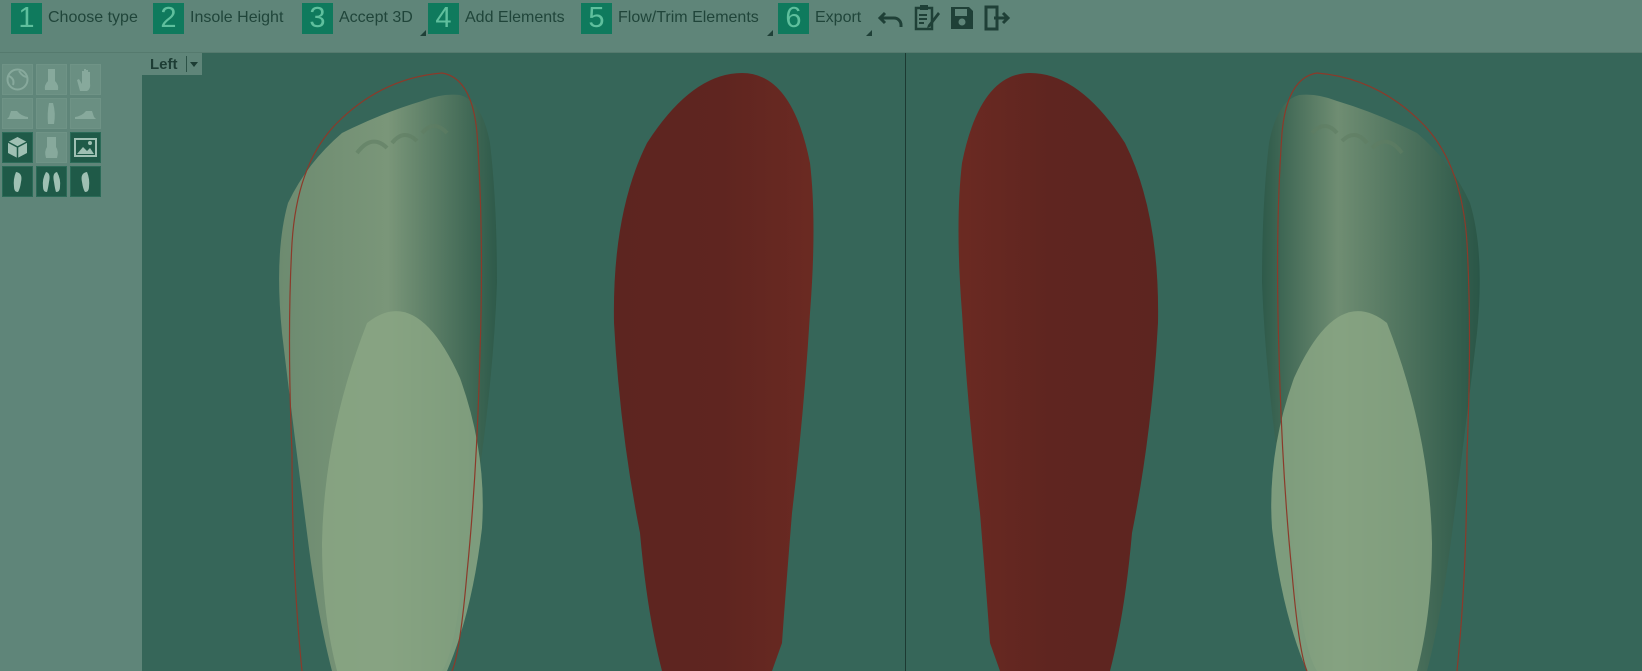  Describe the element at coordinates (85, 113) in the screenshot. I see `foot-side-right-icon` at that location.